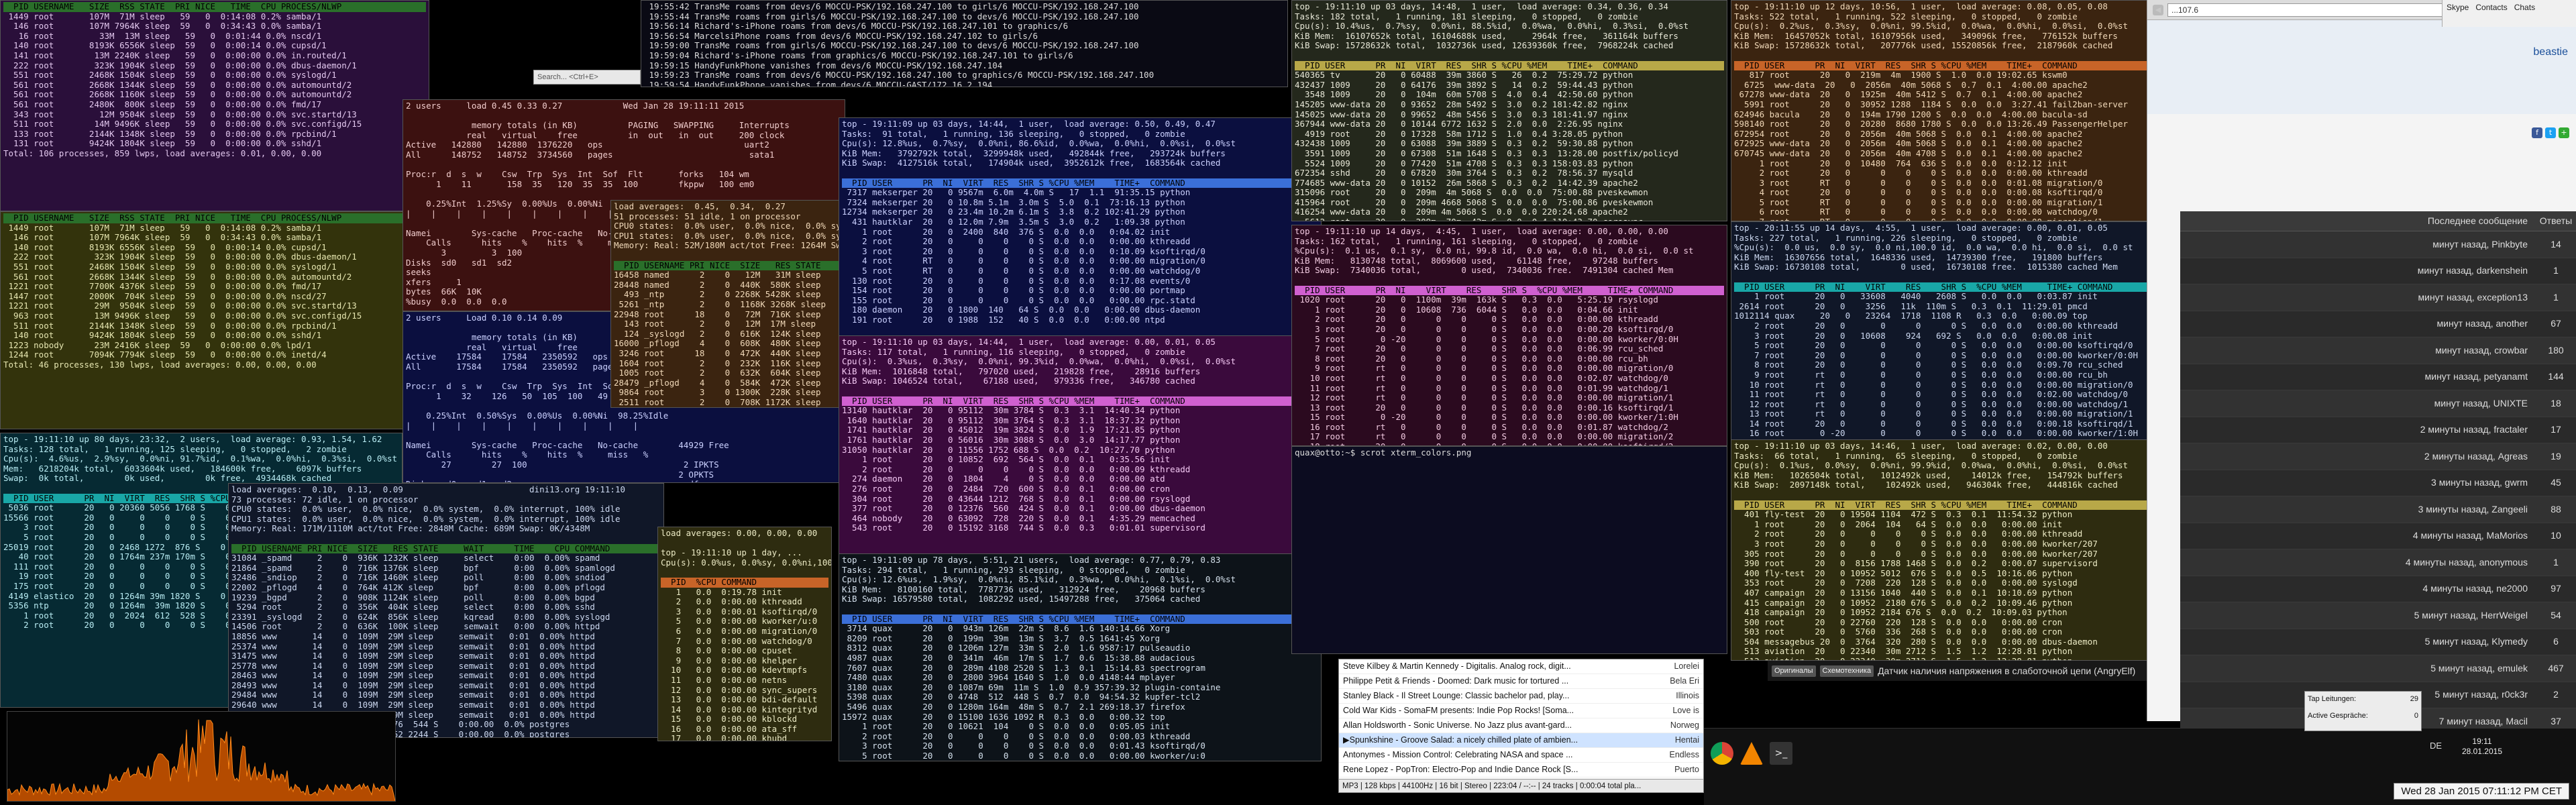 The width and height of the screenshot is (2576, 805). Describe the element at coordinates (2436, 746) in the screenshot. I see `keyboard-layout: DE` at that location.